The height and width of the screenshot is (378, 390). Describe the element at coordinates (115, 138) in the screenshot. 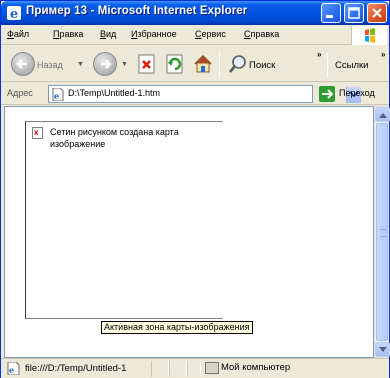

I see `image-alt-text: Сетин рисунком создана карта изображение` at that location.